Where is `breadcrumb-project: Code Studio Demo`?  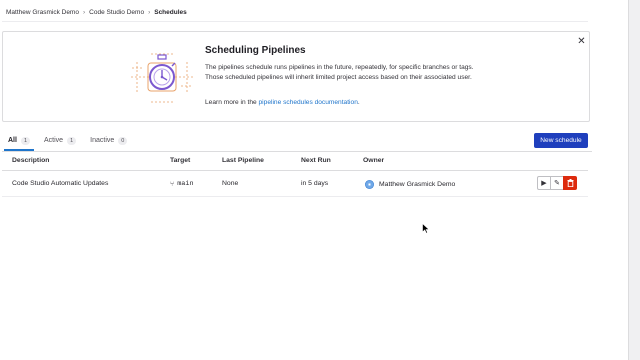 breadcrumb-project: Code Studio Demo is located at coordinates (116, 12).